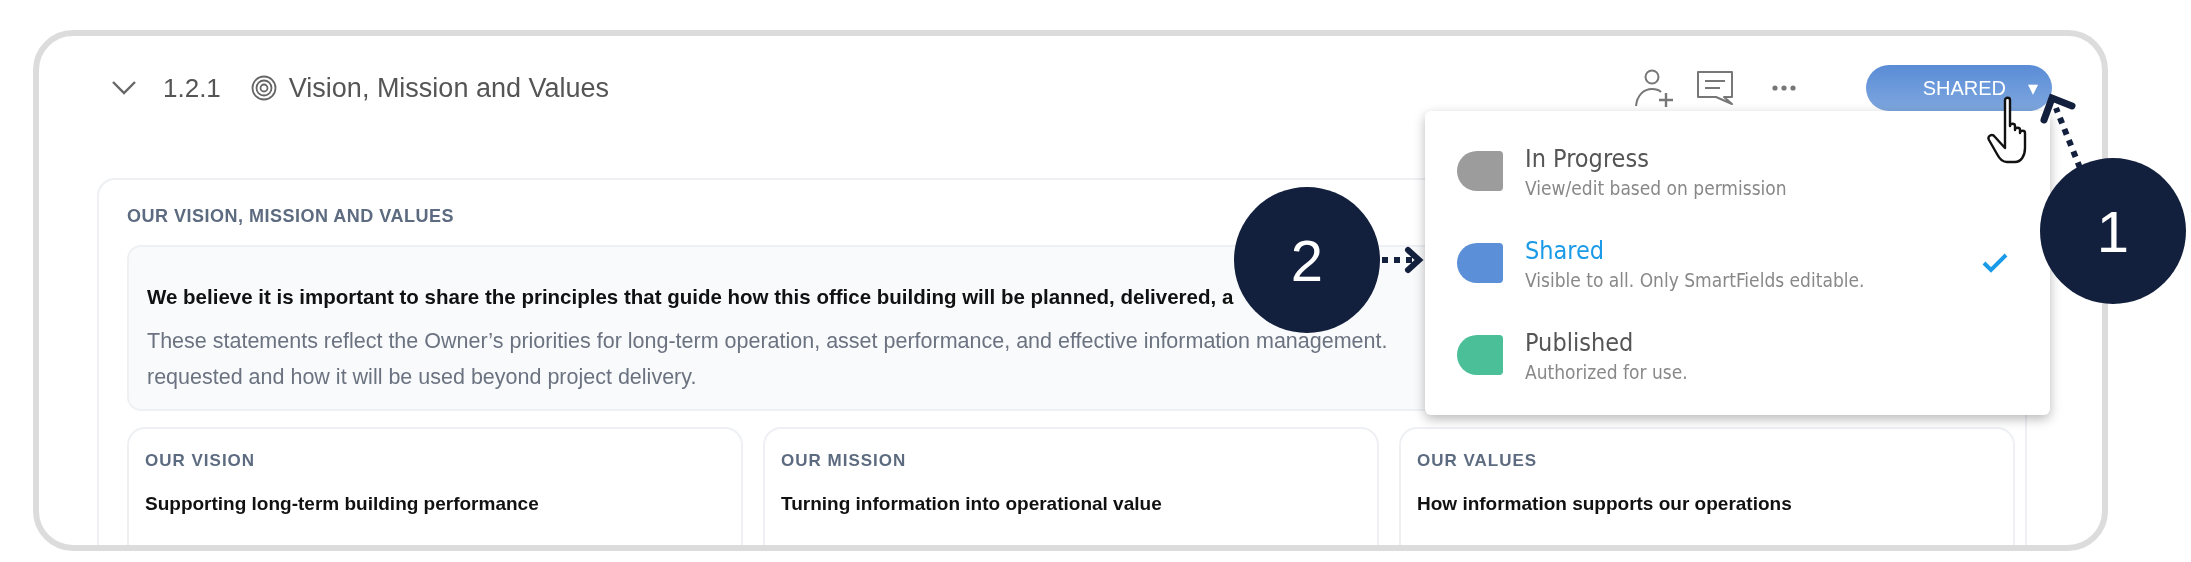 Image resolution: width=2191 pixels, height=562 pixels. Describe the element at coordinates (1715, 88) in the screenshot. I see `comment-icon` at that location.